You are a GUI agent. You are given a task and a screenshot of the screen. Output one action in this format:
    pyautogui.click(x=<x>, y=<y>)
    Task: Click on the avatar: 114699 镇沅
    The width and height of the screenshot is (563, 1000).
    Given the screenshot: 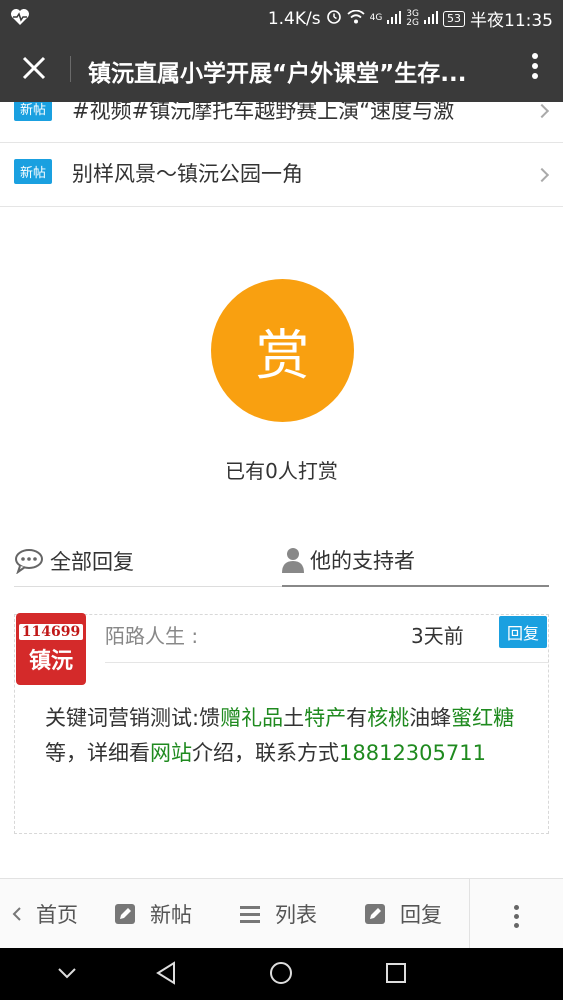 What is the action you would take?
    pyautogui.click(x=51, y=649)
    